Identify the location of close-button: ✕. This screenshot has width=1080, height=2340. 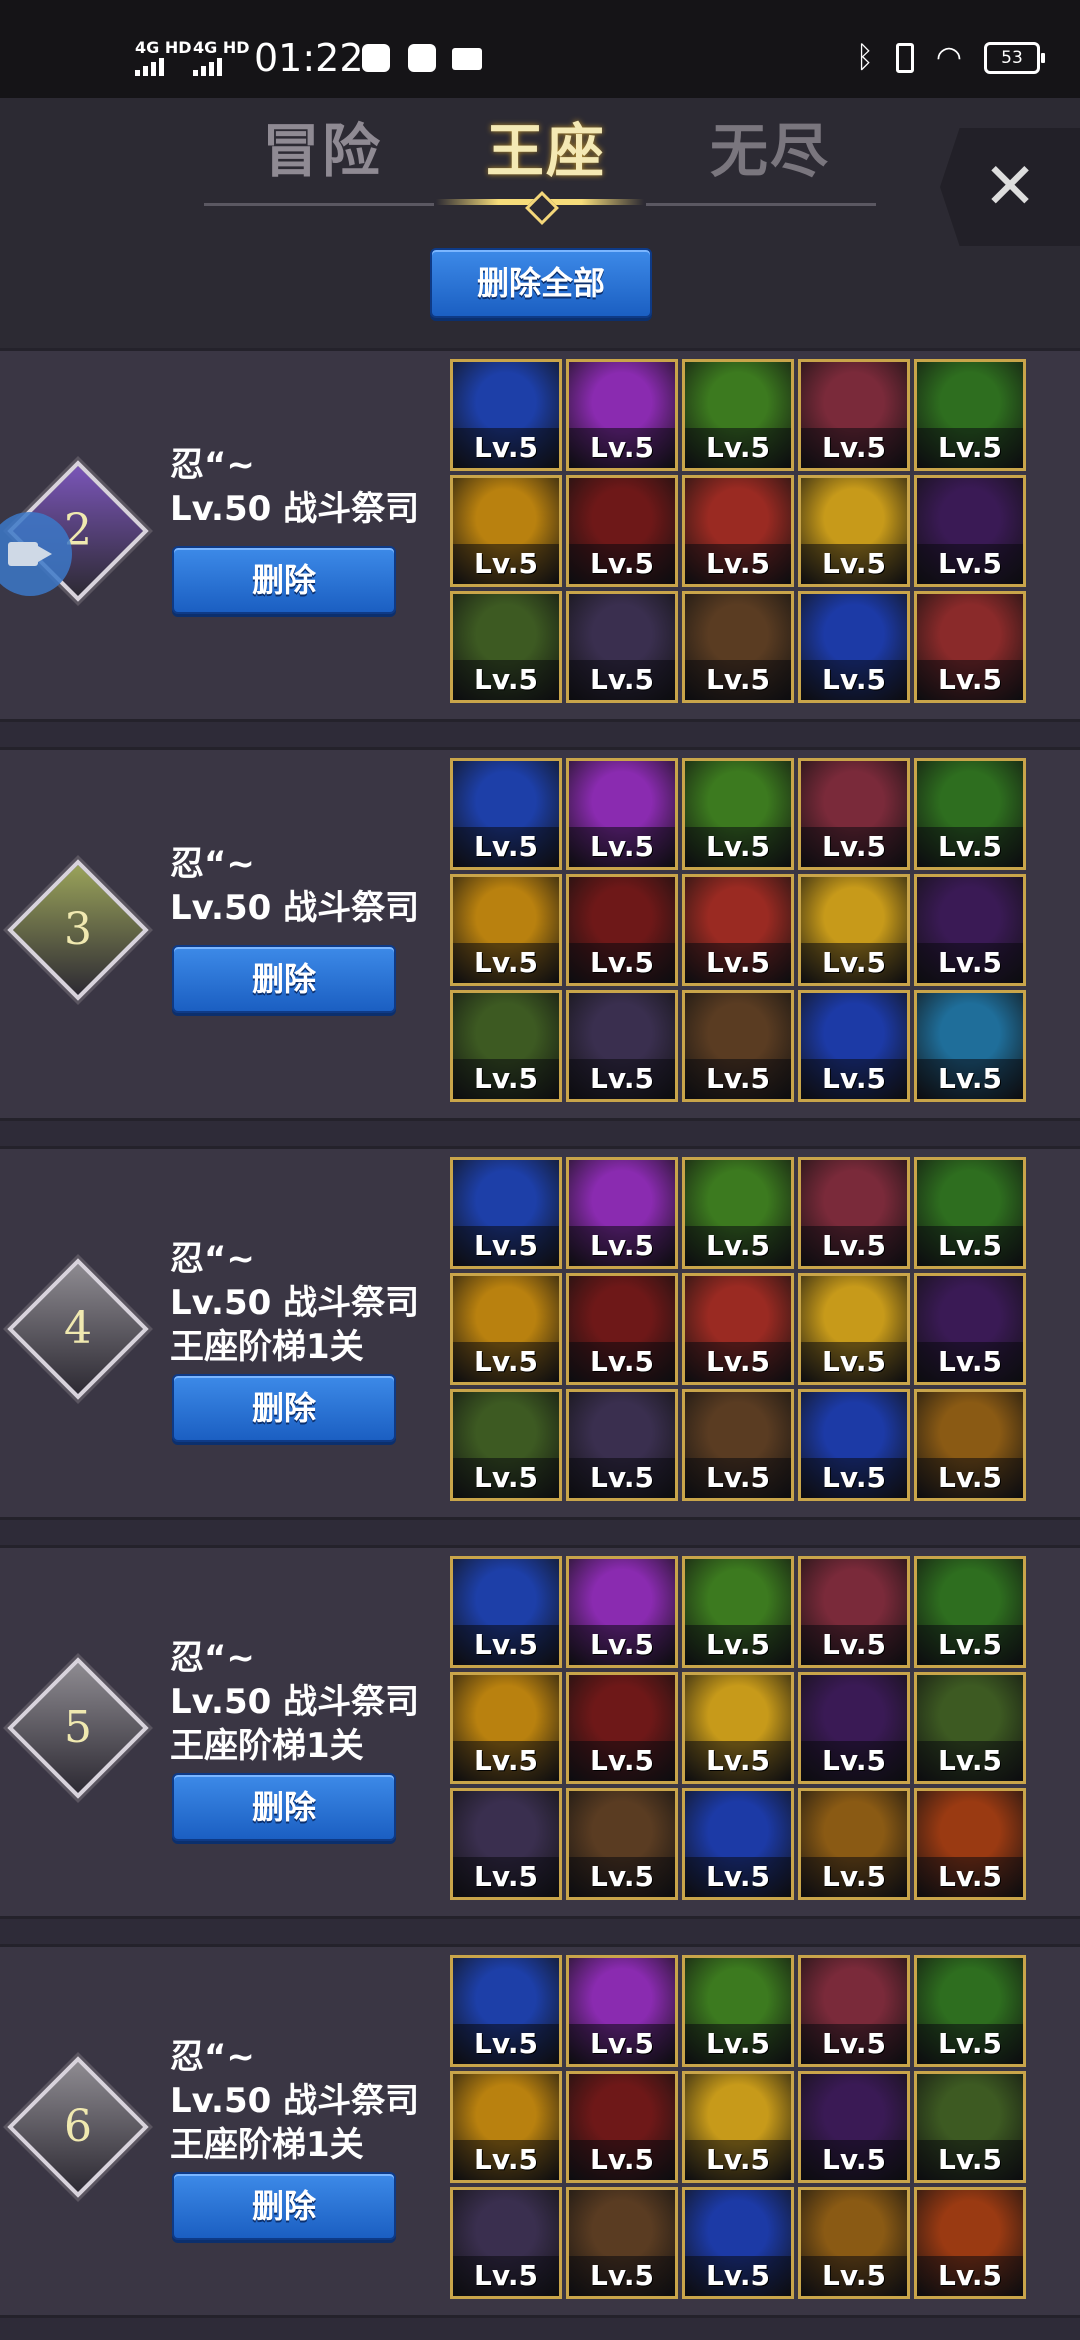
(1010, 187).